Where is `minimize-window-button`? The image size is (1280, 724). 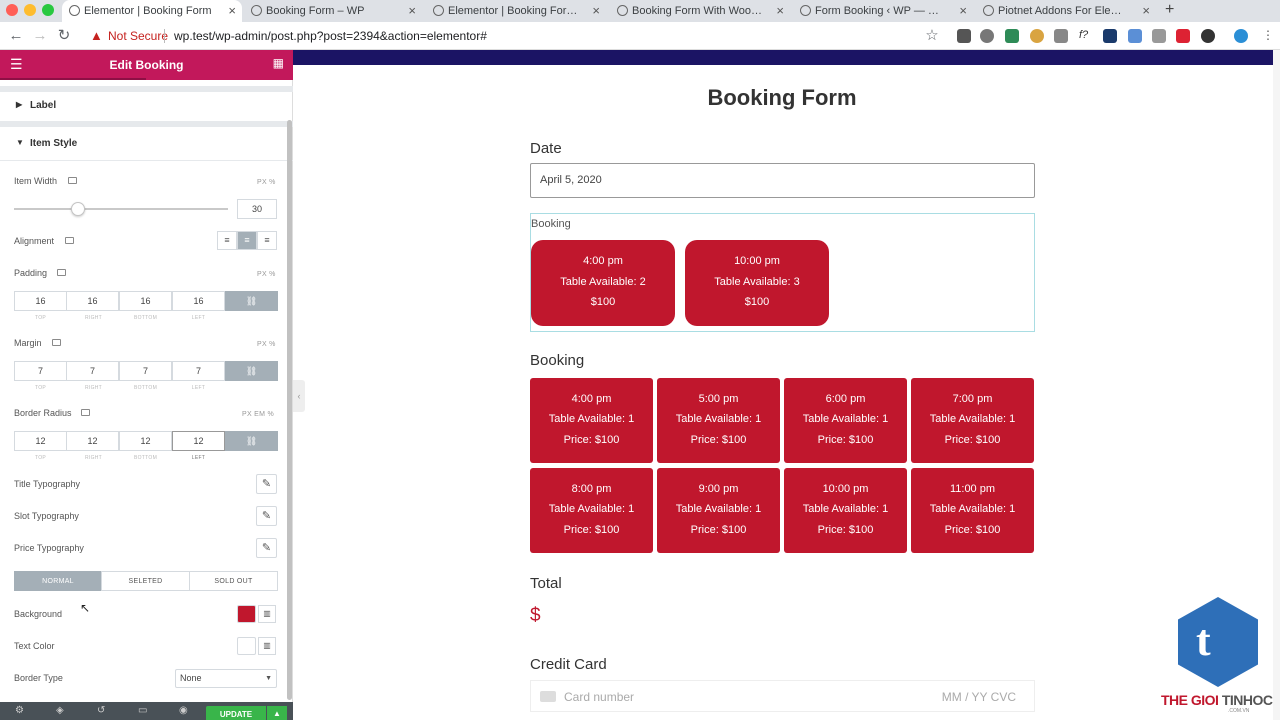 minimize-window-button is located at coordinates (30, 10).